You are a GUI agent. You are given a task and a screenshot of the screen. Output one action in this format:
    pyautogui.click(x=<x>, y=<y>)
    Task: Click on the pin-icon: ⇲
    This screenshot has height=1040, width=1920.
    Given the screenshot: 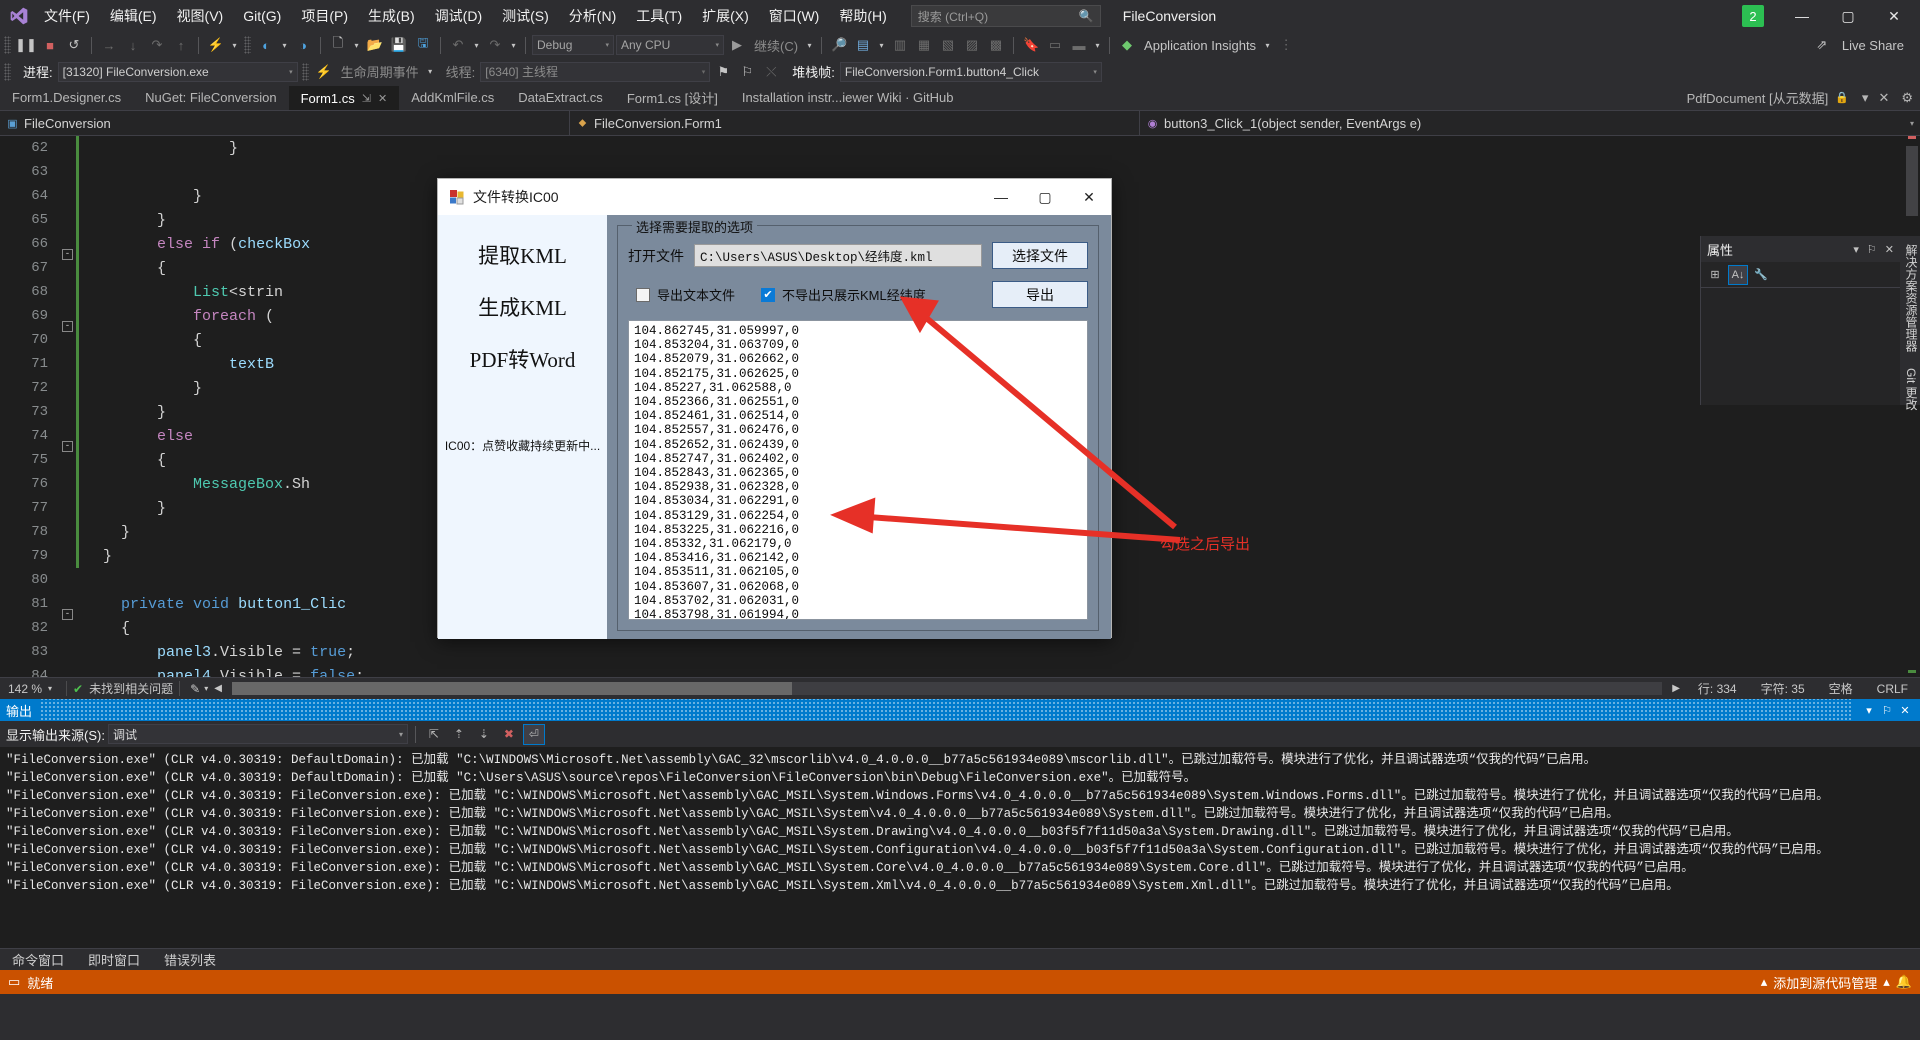 What is the action you would take?
    pyautogui.click(x=366, y=98)
    